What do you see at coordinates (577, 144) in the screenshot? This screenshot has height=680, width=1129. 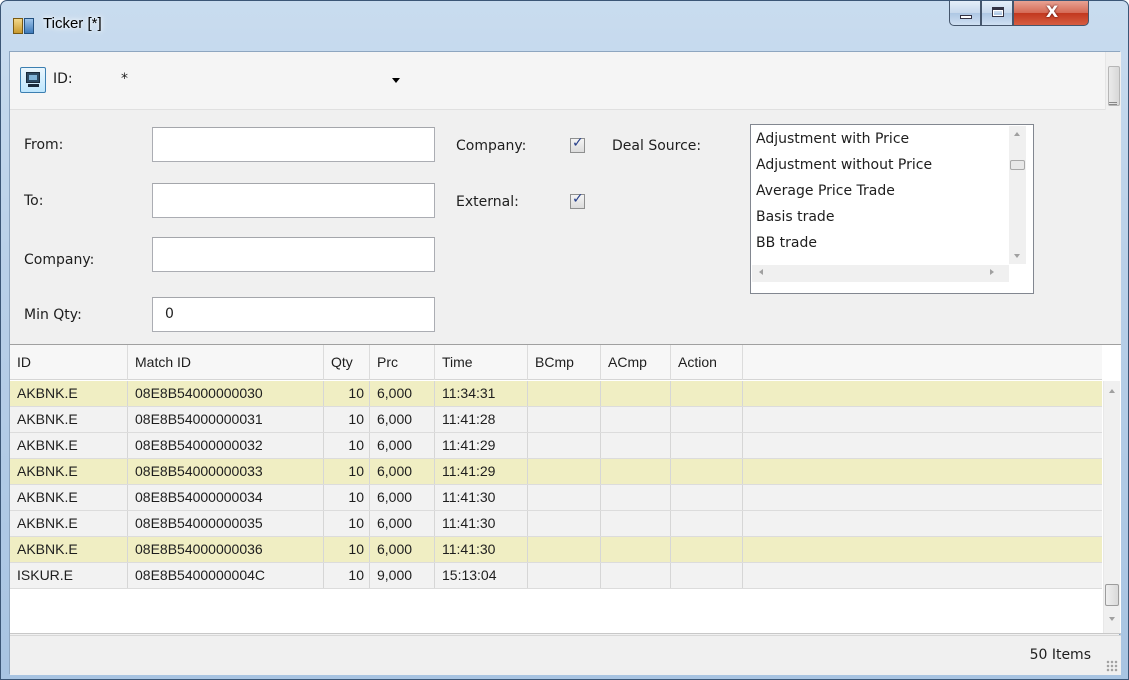 I see `company-checkbox: ✓` at bounding box center [577, 144].